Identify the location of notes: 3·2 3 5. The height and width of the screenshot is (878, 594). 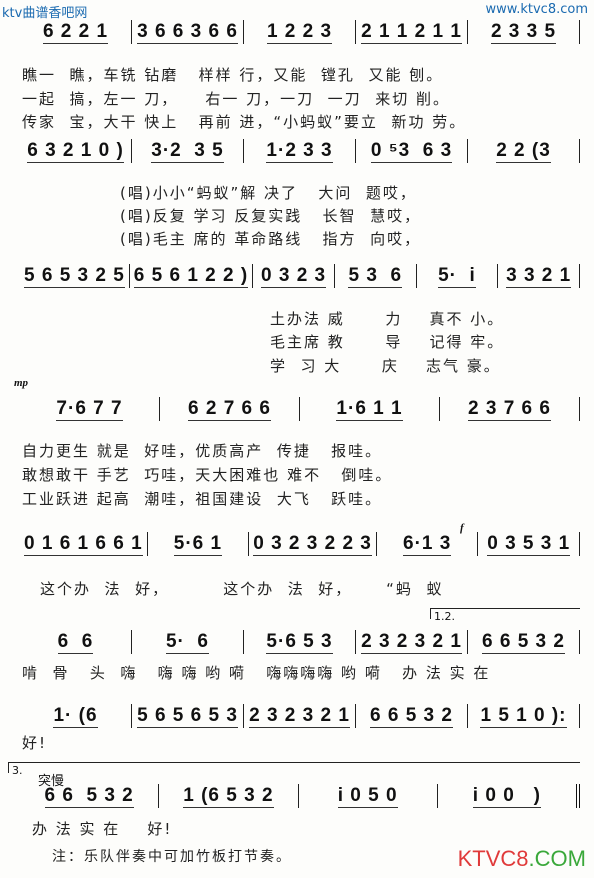
(187, 151).